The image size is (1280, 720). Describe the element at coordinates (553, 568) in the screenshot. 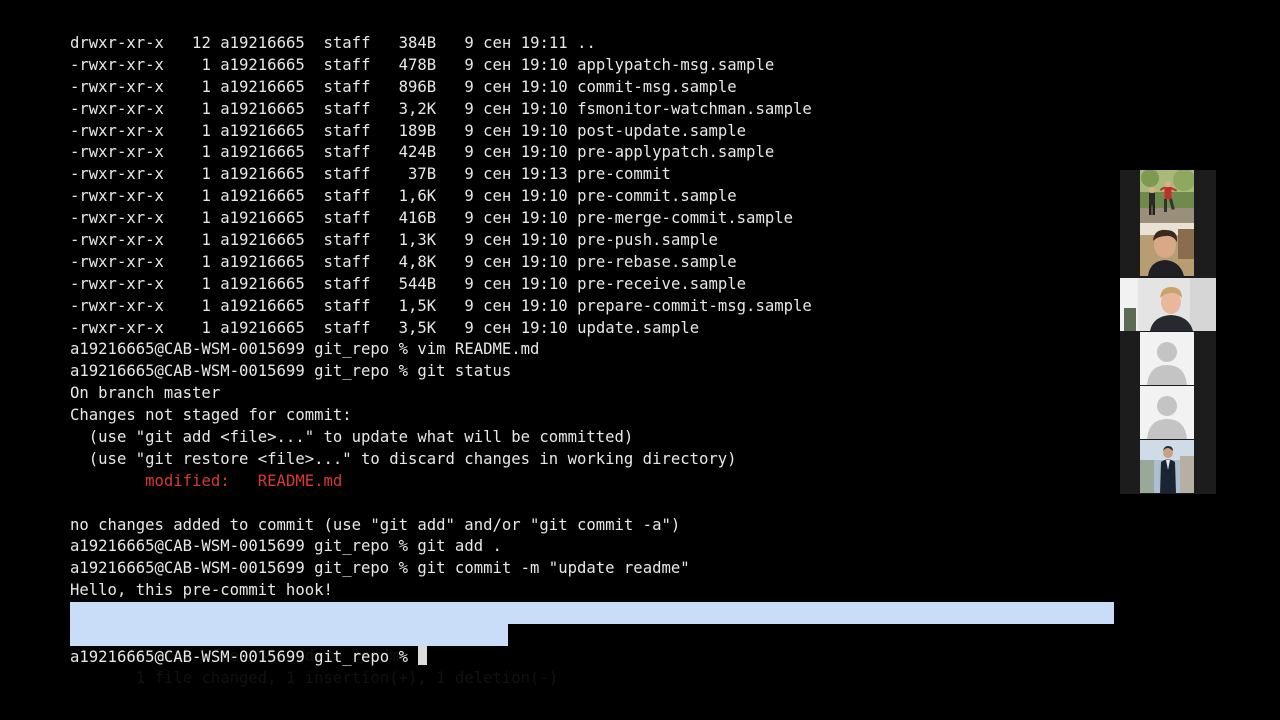

I see `command-commit: git commit -m "update readme"` at that location.